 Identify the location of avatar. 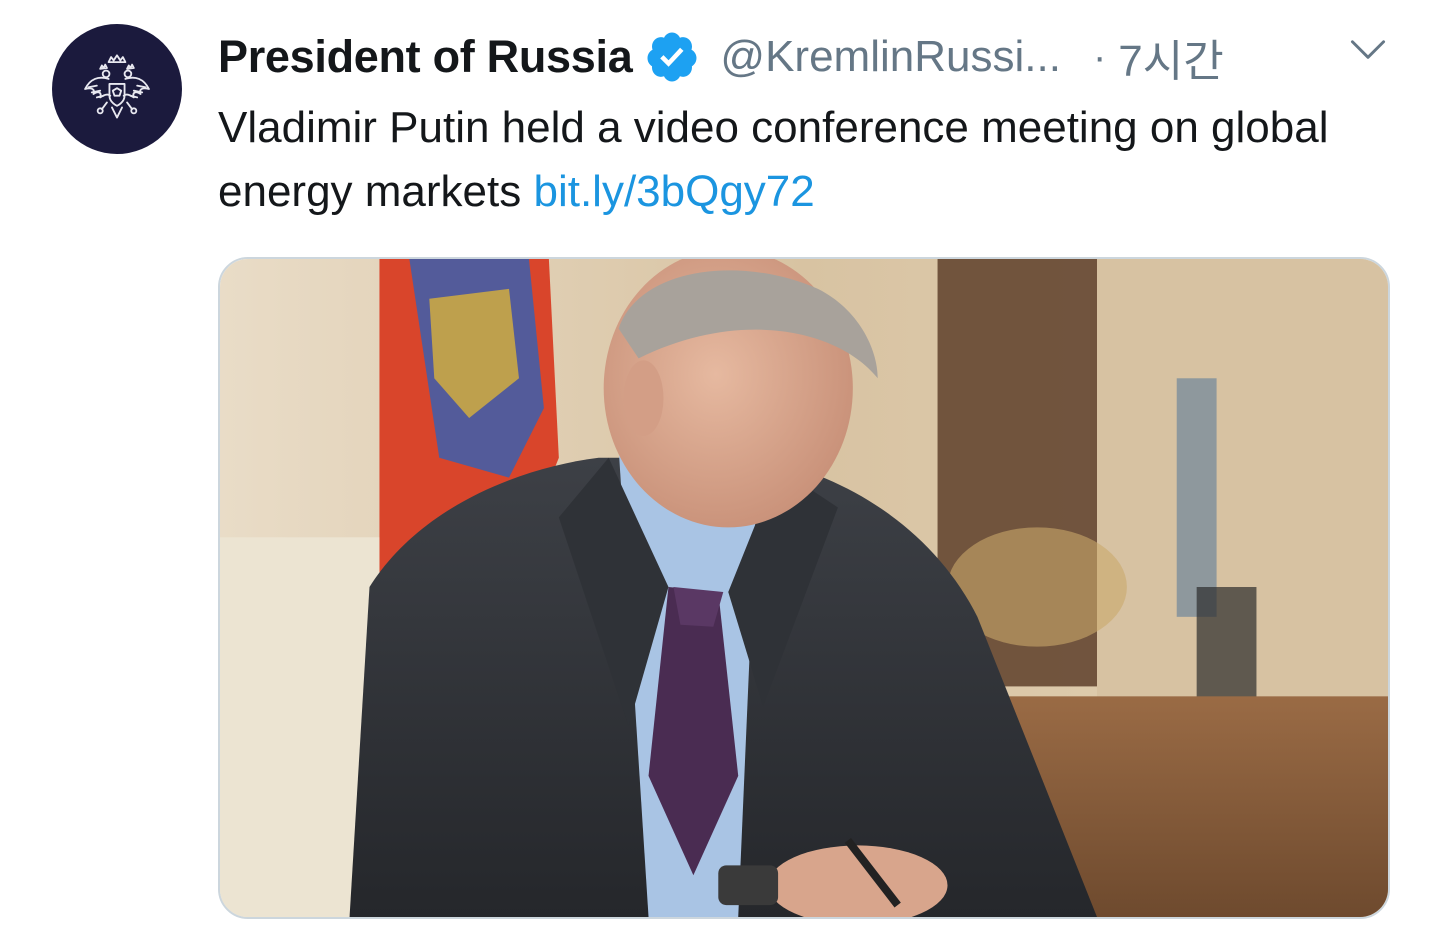
(117, 89).